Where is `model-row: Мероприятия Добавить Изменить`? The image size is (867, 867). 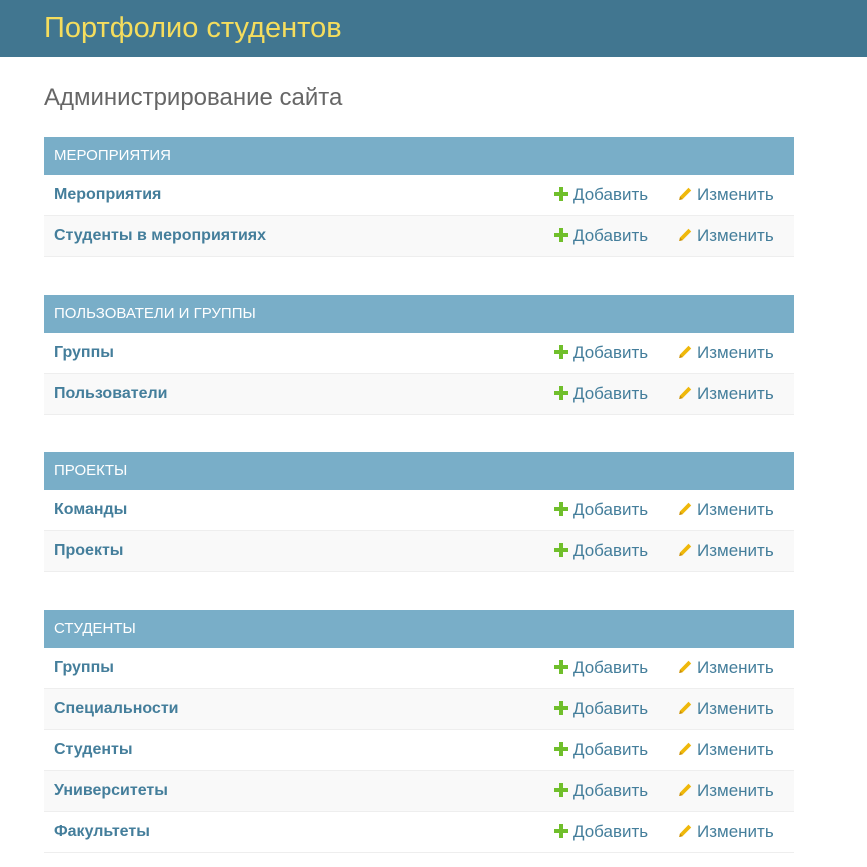 model-row: Мероприятия Добавить Изменить is located at coordinates (419, 195).